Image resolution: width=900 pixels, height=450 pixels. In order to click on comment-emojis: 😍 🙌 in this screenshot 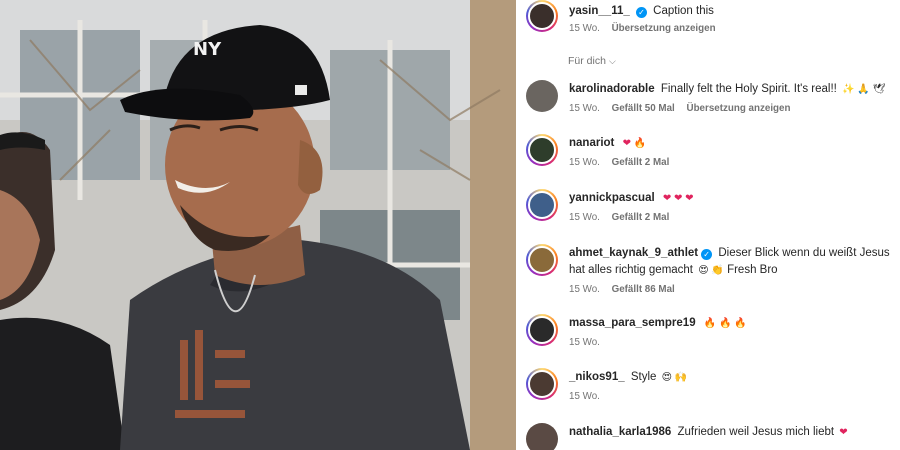, I will do `click(674, 377)`.